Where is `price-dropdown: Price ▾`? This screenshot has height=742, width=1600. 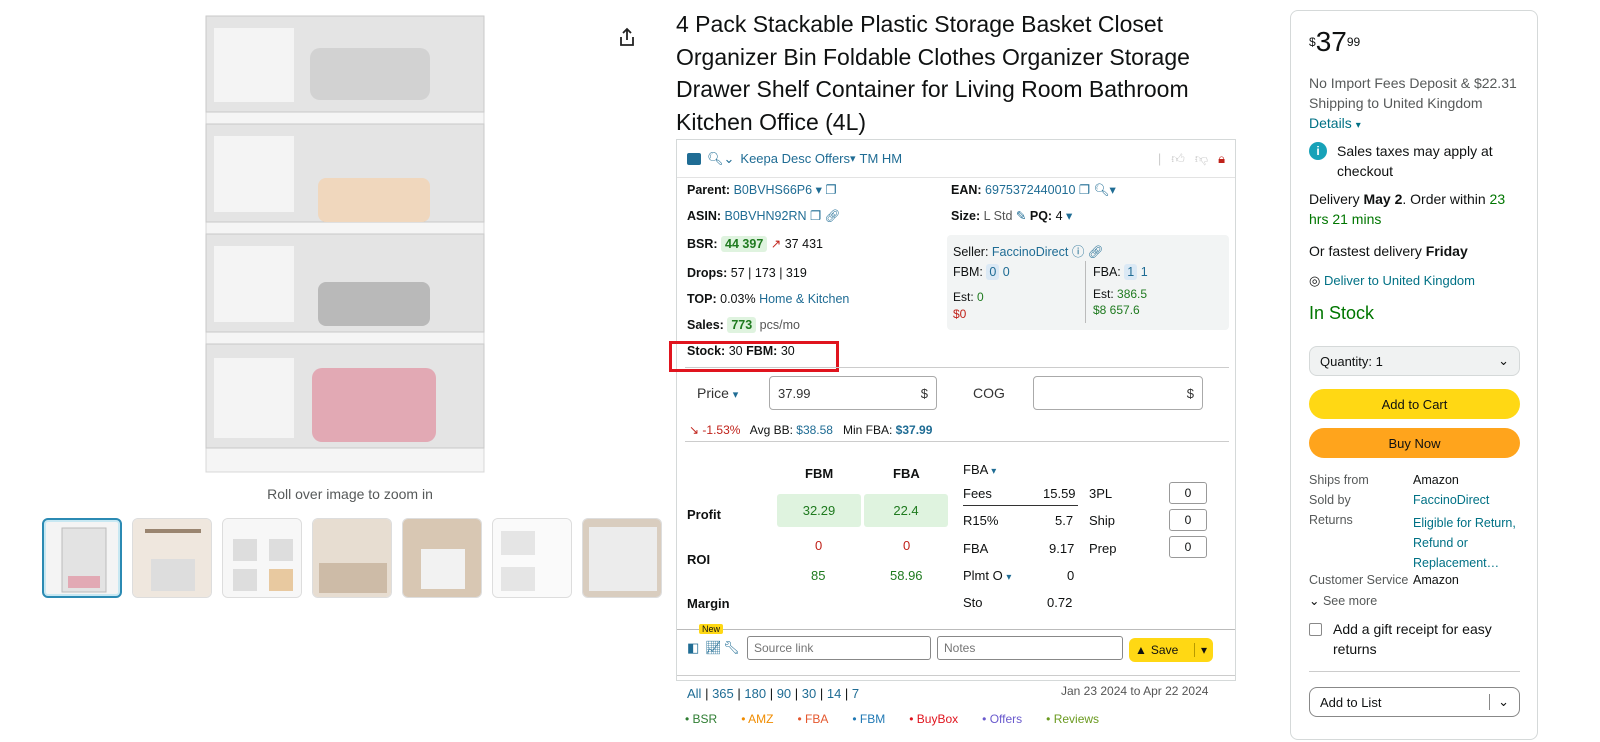 price-dropdown: Price ▾ is located at coordinates (717, 393).